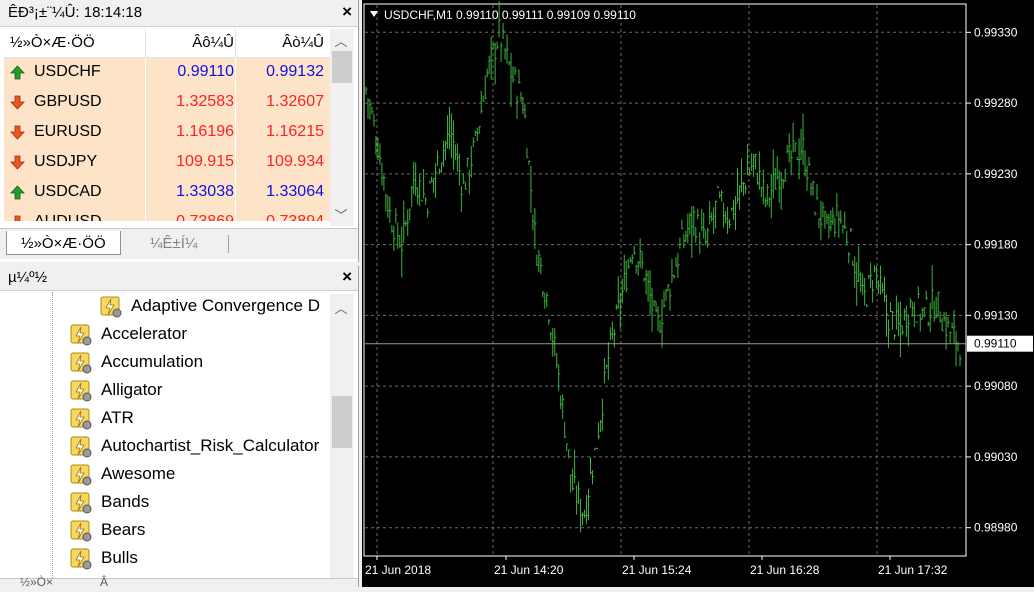 This screenshot has width=1034, height=592. Describe the element at coordinates (173, 243) in the screenshot. I see `tab-tick-chart: ¼Ê±Í¼` at that location.